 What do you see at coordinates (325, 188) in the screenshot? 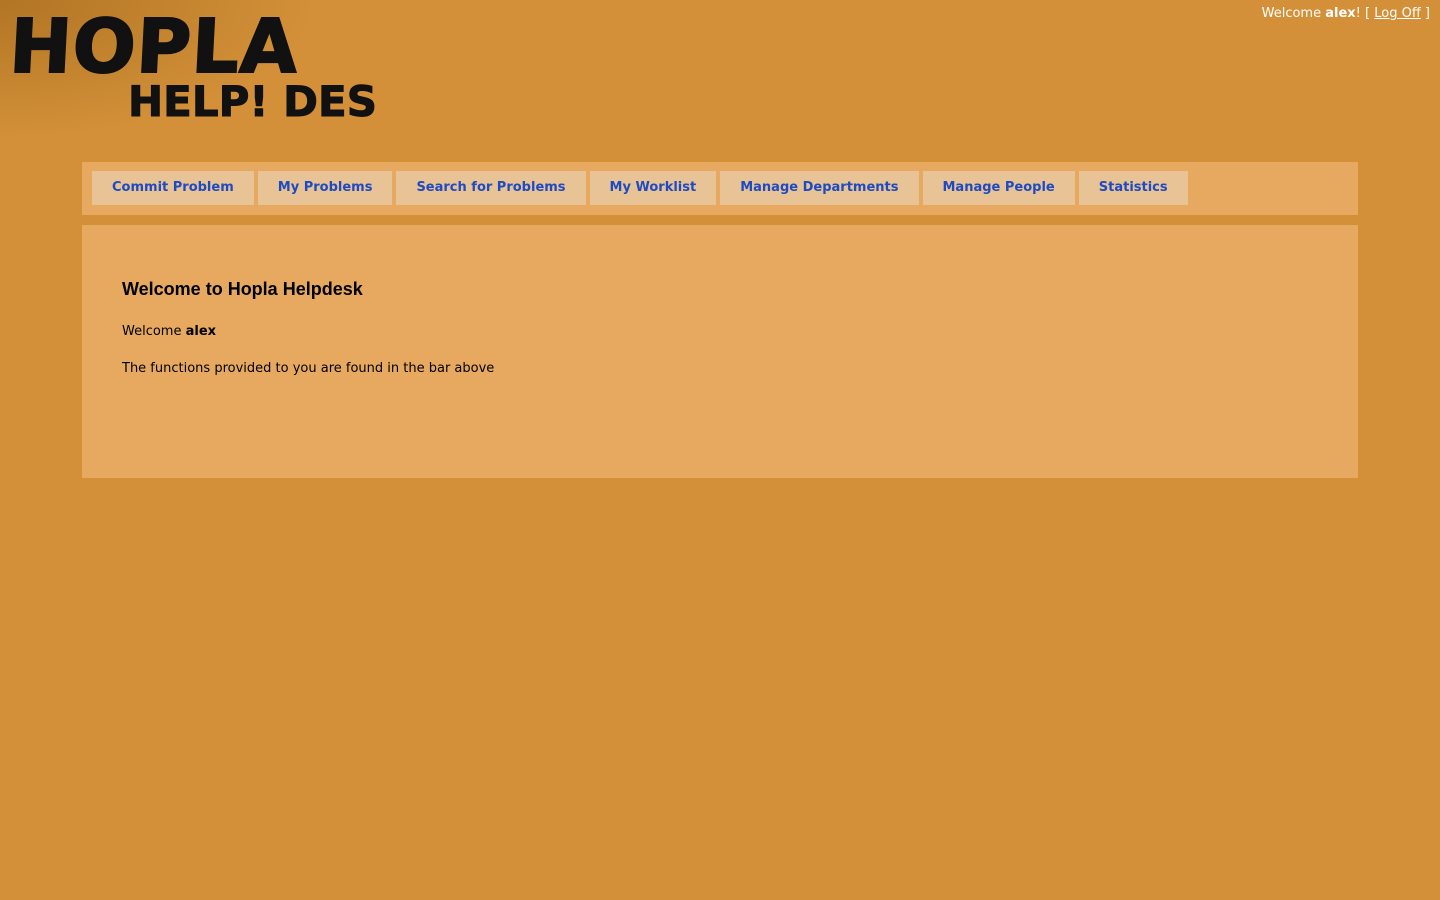
I see `menu-item-my-problems: My Problems` at bounding box center [325, 188].